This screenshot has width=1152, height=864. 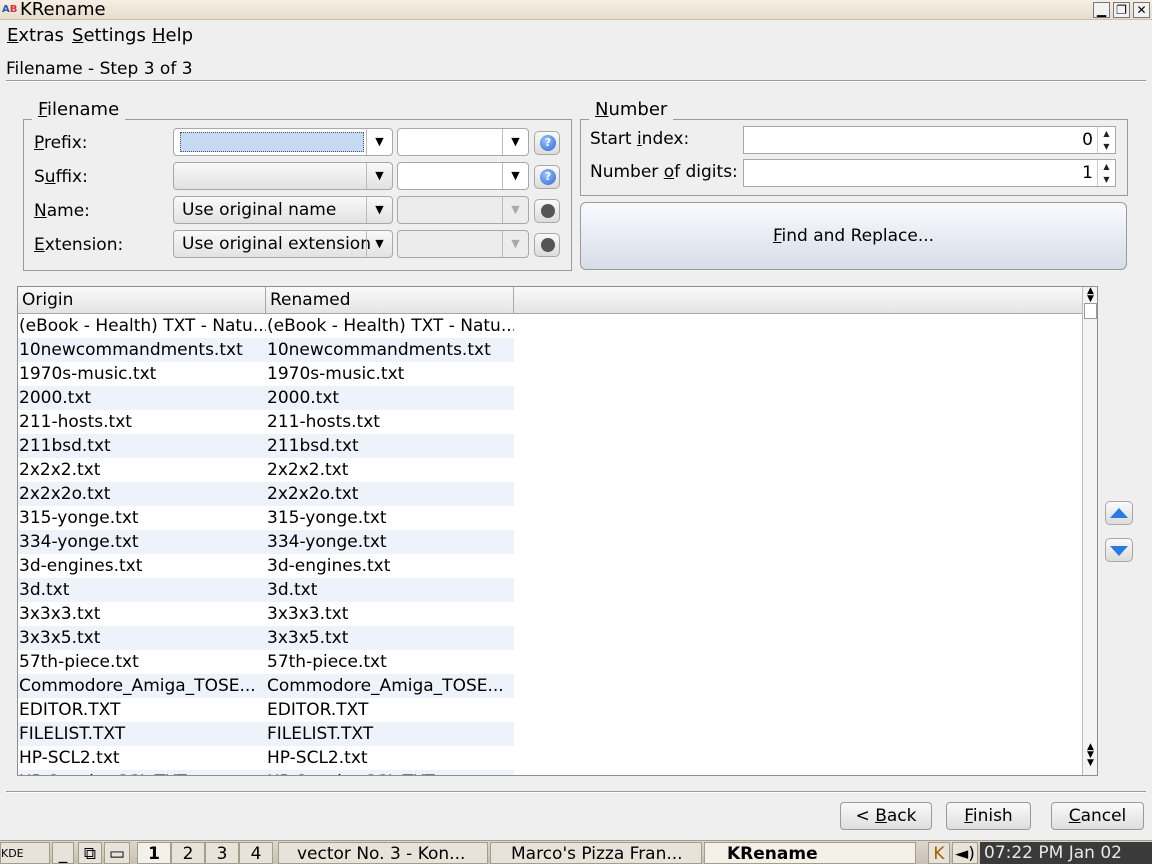 What do you see at coordinates (550, 470) in the screenshot?
I see `list-row: 2x2x2.txt 2x2x2.txt` at bounding box center [550, 470].